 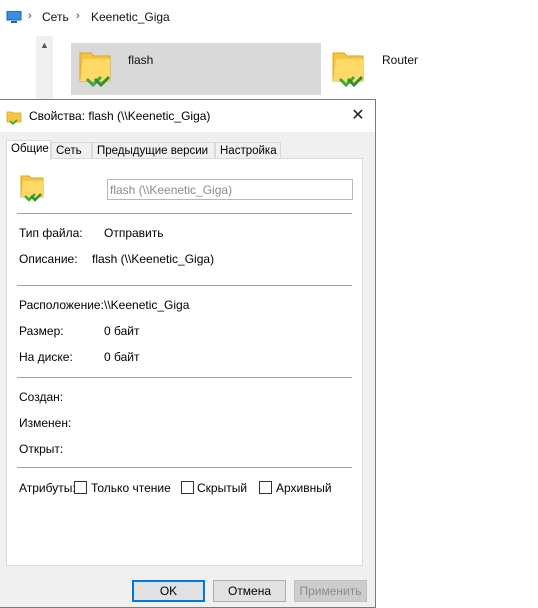 I want to click on read-only-label: Только чтение, so click(x=131, y=488).